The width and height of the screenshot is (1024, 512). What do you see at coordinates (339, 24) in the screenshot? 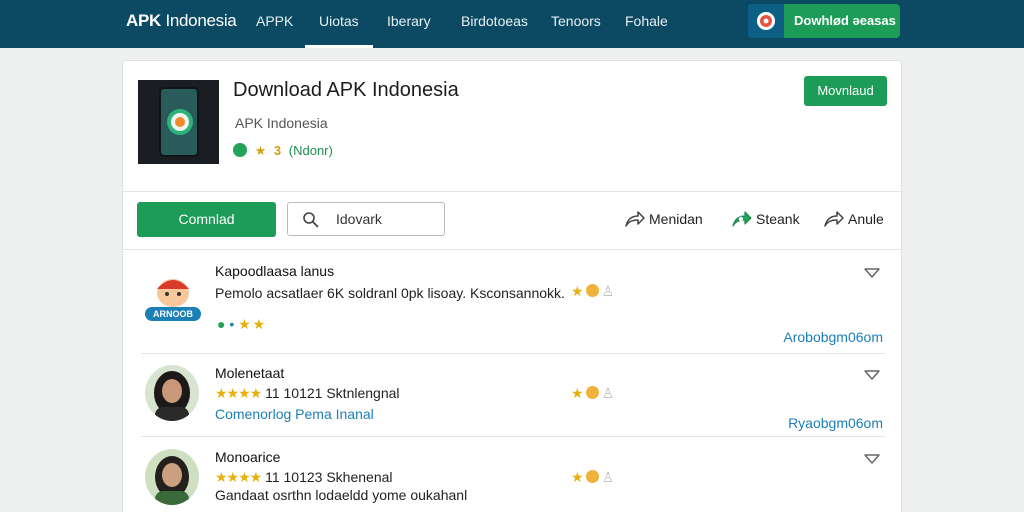
I see `nav-item-updates: Uiotas` at bounding box center [339, 24].